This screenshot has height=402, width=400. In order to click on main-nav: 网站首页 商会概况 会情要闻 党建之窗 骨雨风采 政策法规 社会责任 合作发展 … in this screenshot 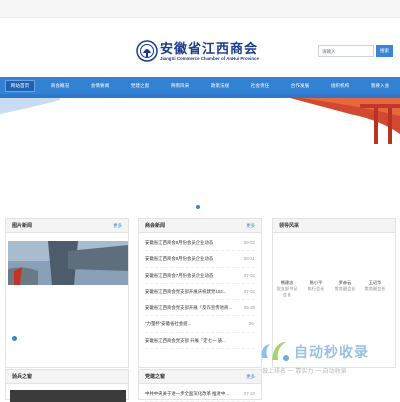, I will do `click(200, 85)`.